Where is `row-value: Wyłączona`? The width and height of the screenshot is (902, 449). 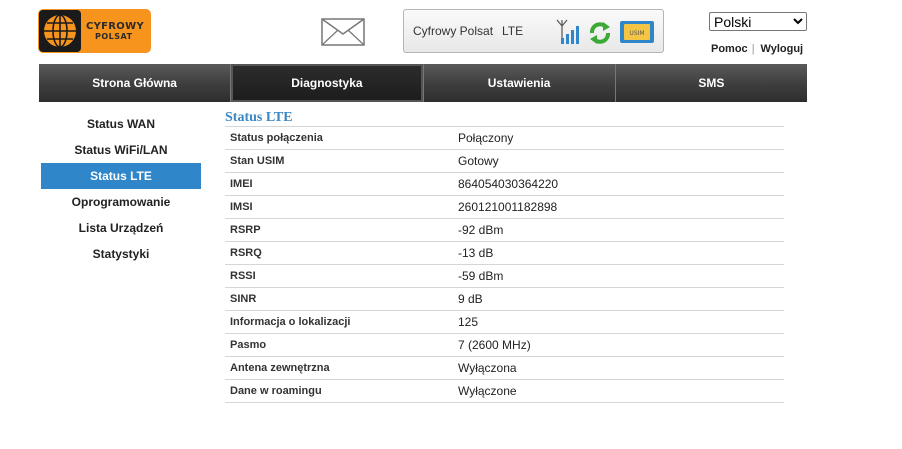 row-value: Wyłączona is located at coordinates (618, 368).